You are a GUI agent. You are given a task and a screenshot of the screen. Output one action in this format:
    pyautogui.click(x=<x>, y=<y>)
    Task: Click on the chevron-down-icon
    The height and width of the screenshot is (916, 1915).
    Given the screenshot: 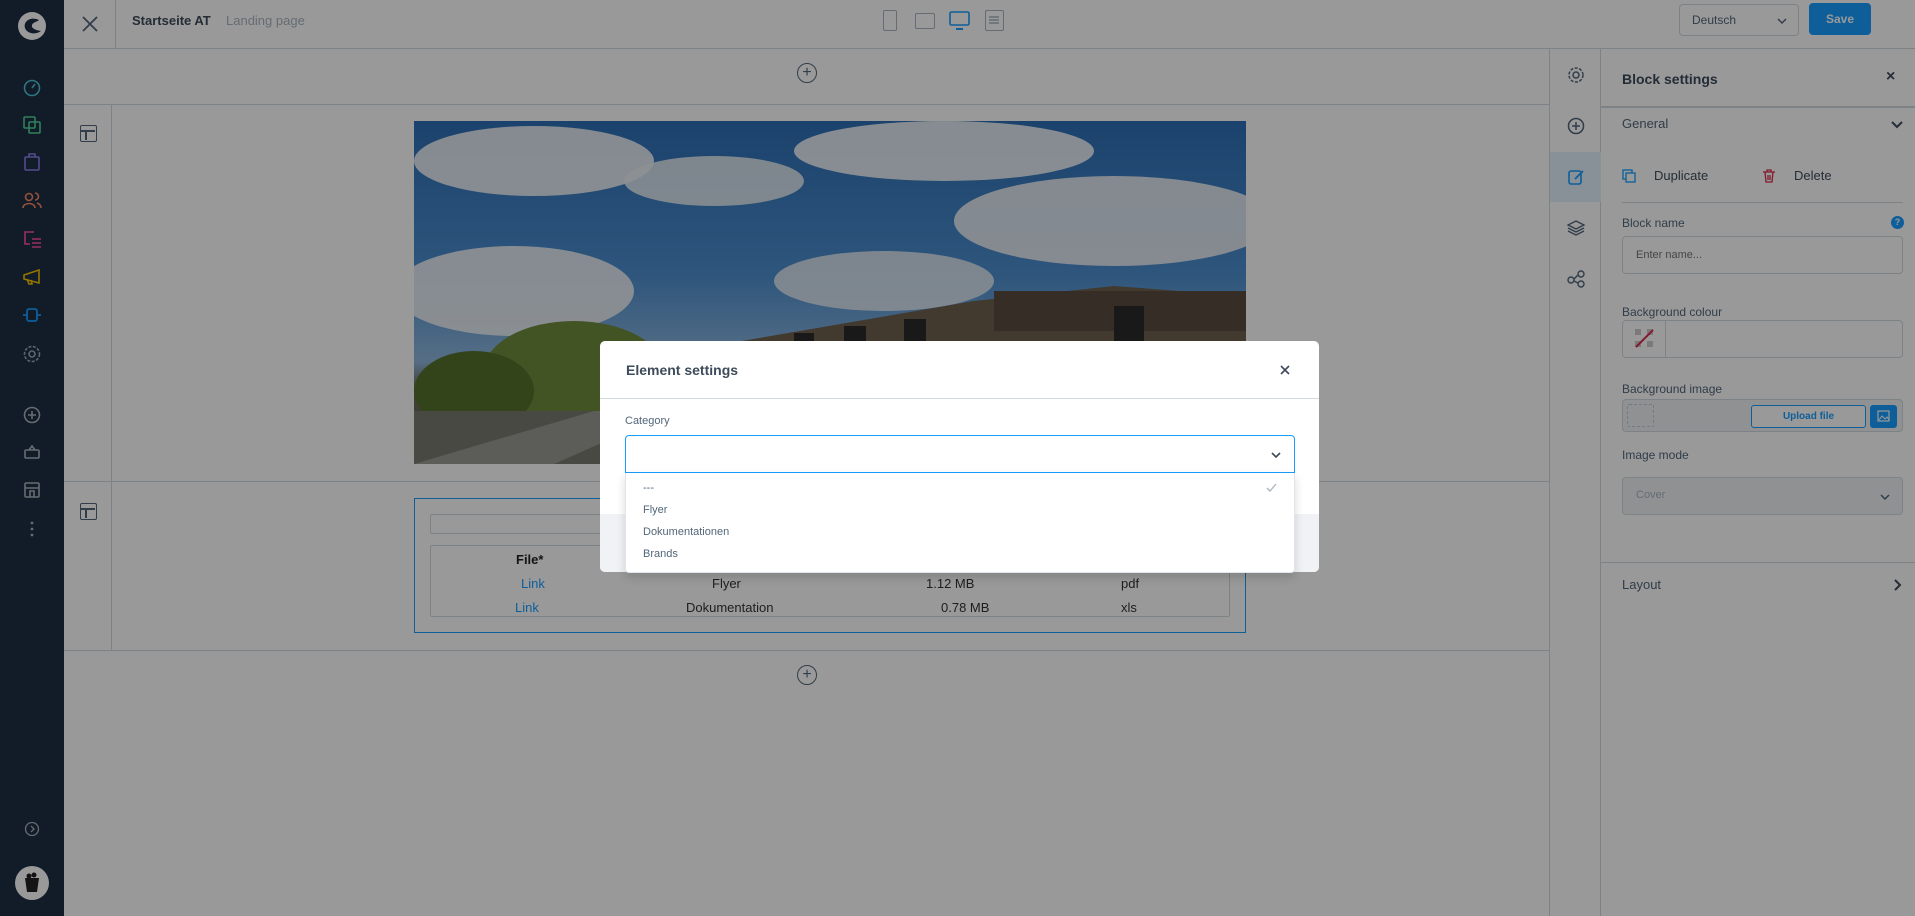 What is the action you would take?
    pyautogui.click(x=1276, y=455)
    